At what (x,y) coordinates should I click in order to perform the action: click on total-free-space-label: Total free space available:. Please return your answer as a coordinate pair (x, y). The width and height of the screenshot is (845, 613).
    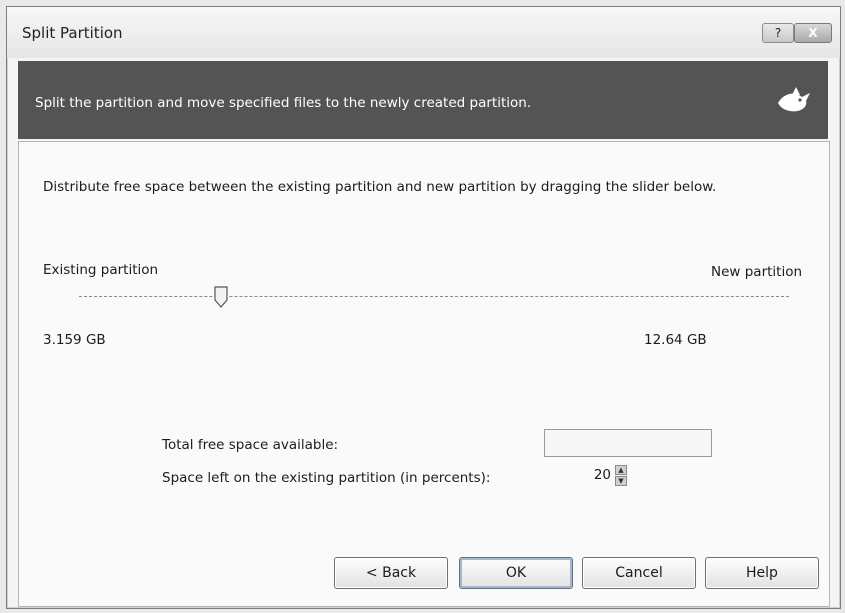
    Looking at the image, I should click on (250, 445).